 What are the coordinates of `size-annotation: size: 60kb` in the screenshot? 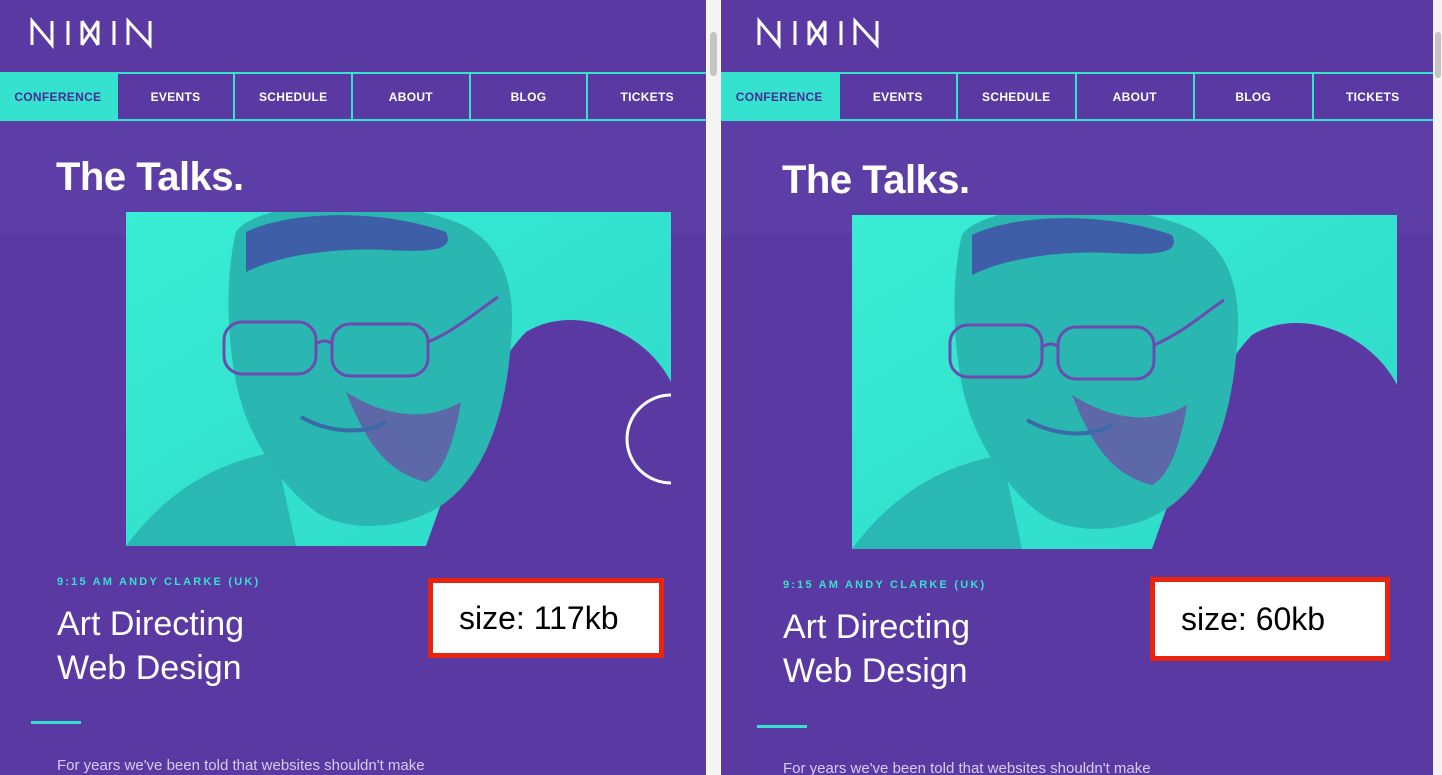 It's located at (1270, 619).